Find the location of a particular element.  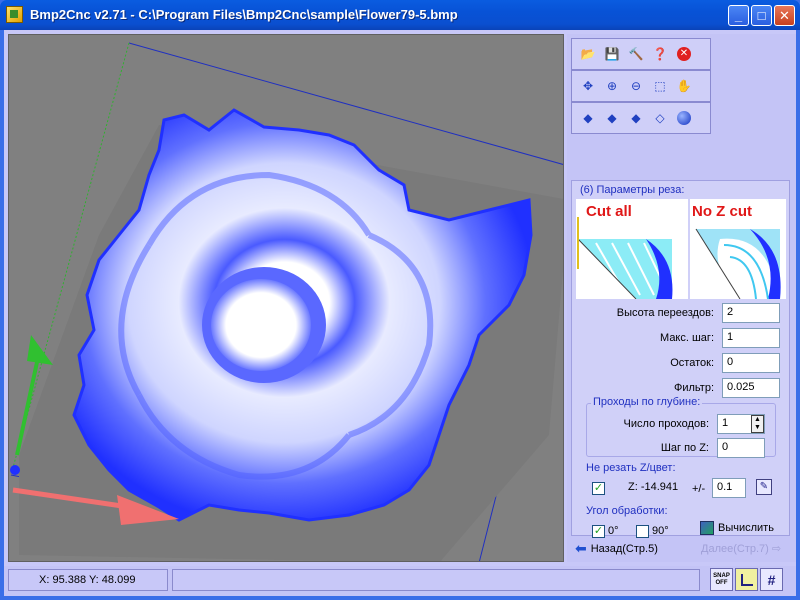

num-passes-label: Число проходов: is located at coordinates (666, 424).